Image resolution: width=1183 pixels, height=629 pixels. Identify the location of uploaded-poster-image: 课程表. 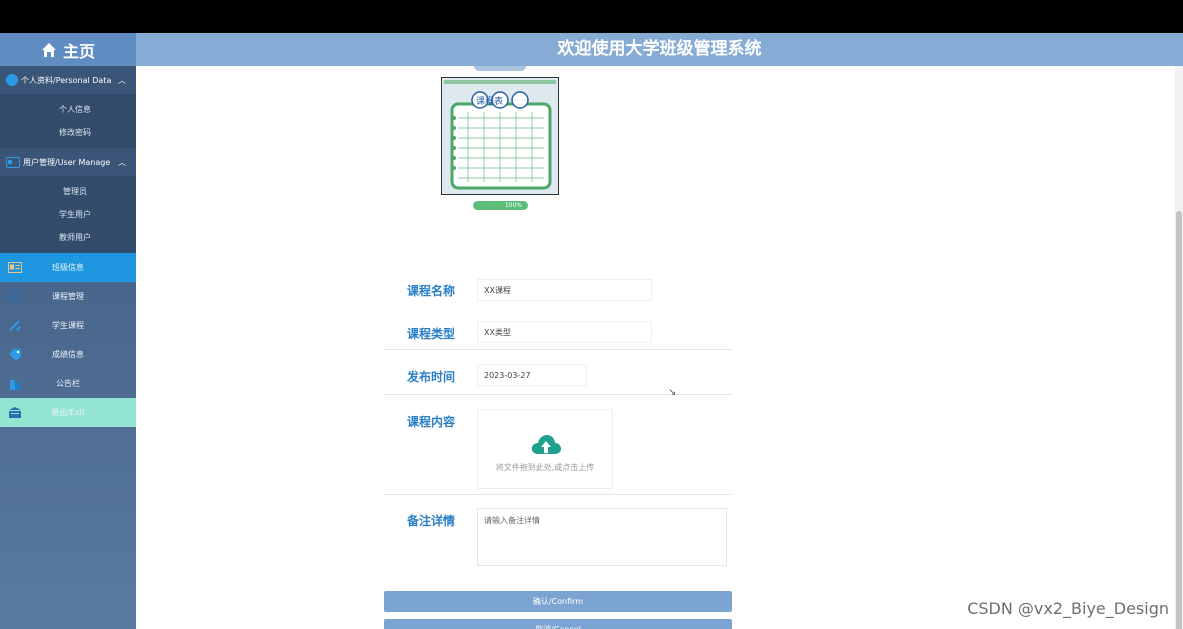
(500, 136).